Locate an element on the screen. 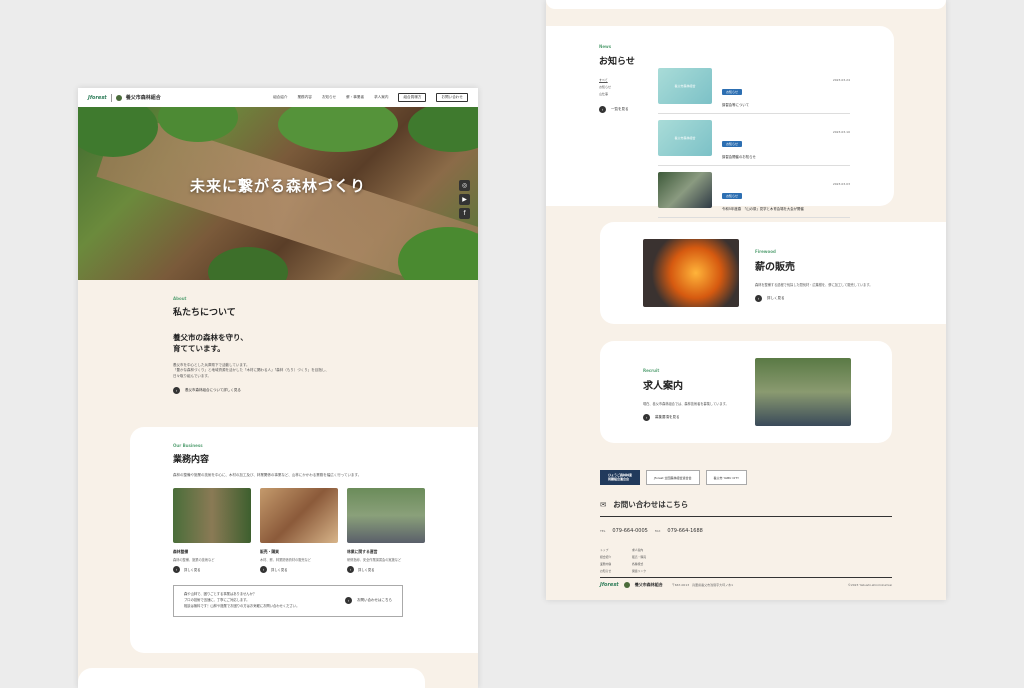 The width and height of the screenshot is (1024, 688). hyogo-banner: ひょうご森林林業 同職組合連合会 is located at coordinates (620, 477).